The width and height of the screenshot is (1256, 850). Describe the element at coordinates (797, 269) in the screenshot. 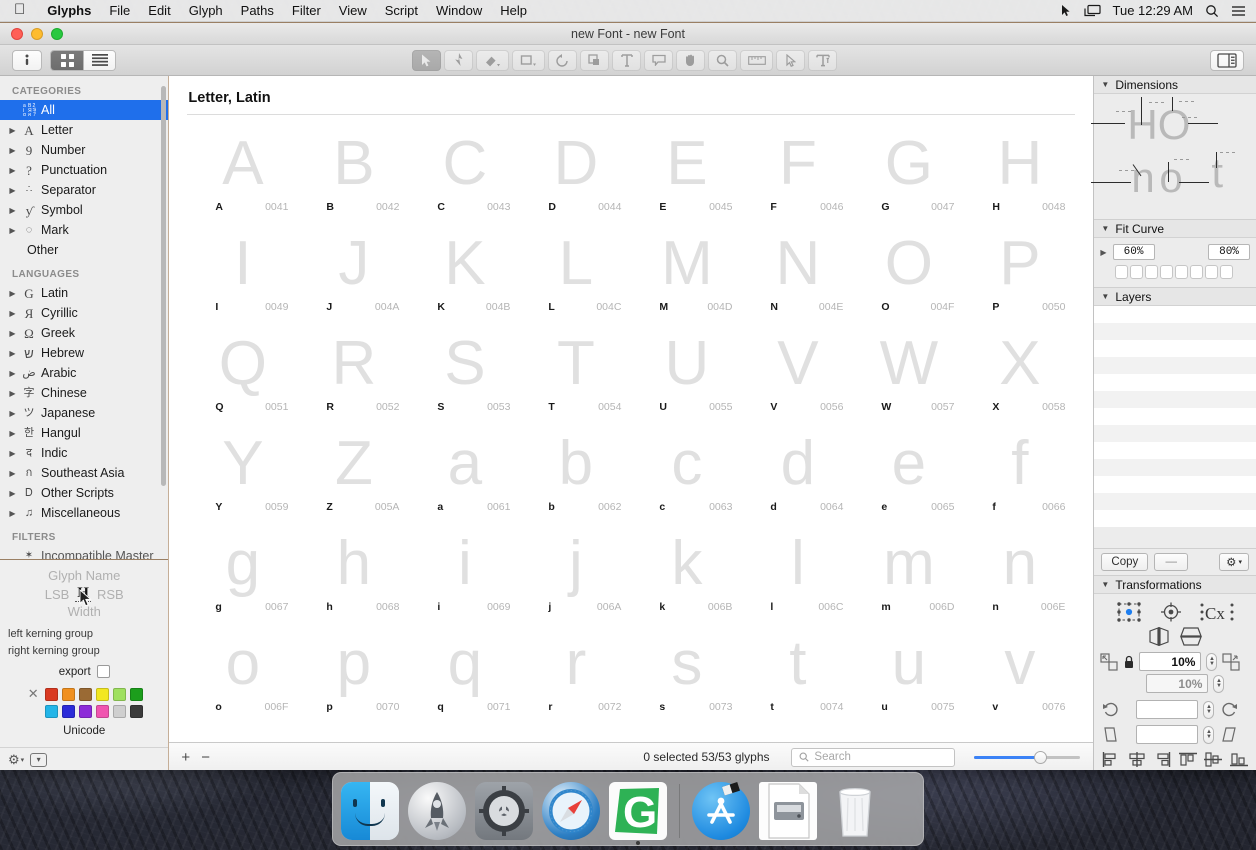

I see `glyph-cell: N N 004E` at that location.